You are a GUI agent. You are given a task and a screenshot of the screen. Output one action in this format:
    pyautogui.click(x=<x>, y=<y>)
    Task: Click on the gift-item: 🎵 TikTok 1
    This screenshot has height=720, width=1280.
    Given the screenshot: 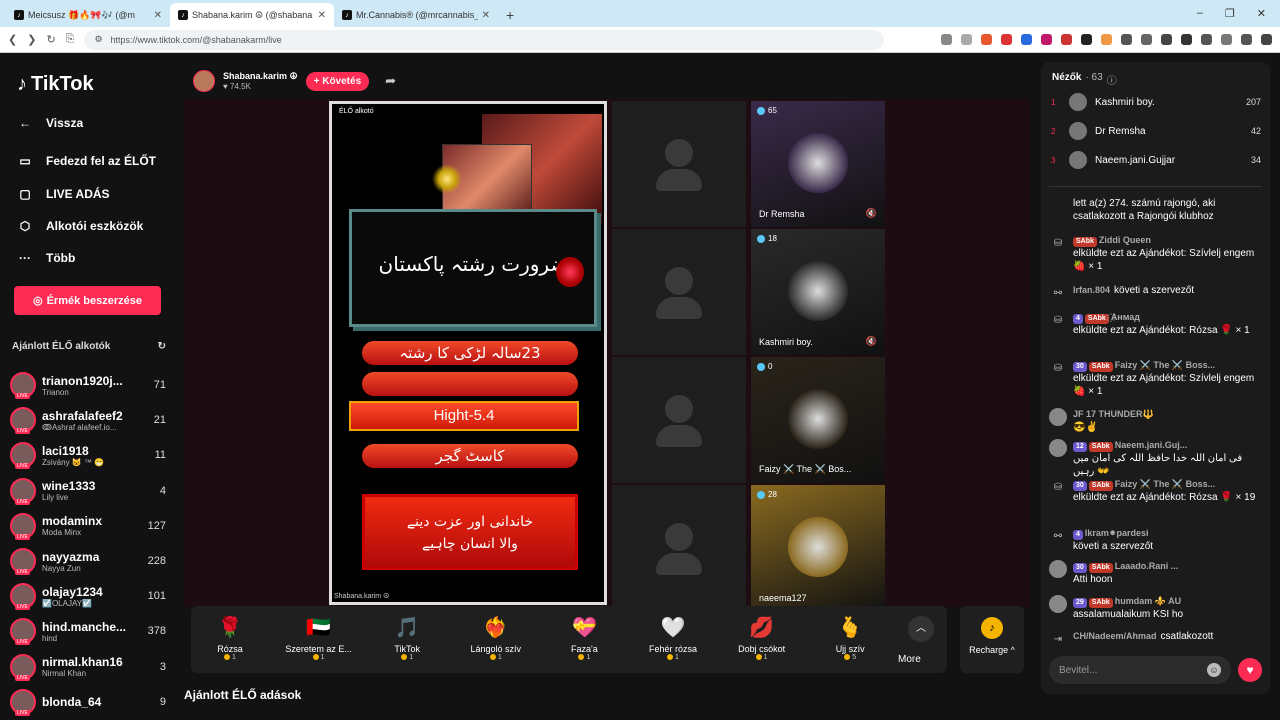 What is the action you would take?
    pyautogui.click(x=407, y=638)
    